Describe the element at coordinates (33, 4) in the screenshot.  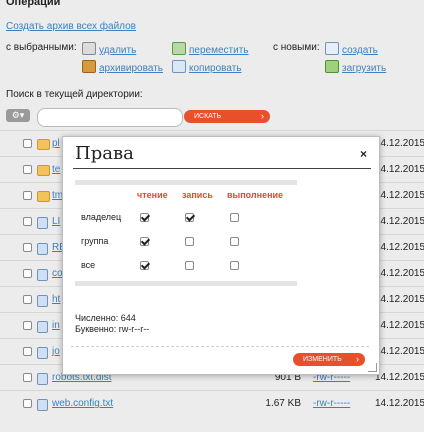
I see `page-title: Операции` at that location.